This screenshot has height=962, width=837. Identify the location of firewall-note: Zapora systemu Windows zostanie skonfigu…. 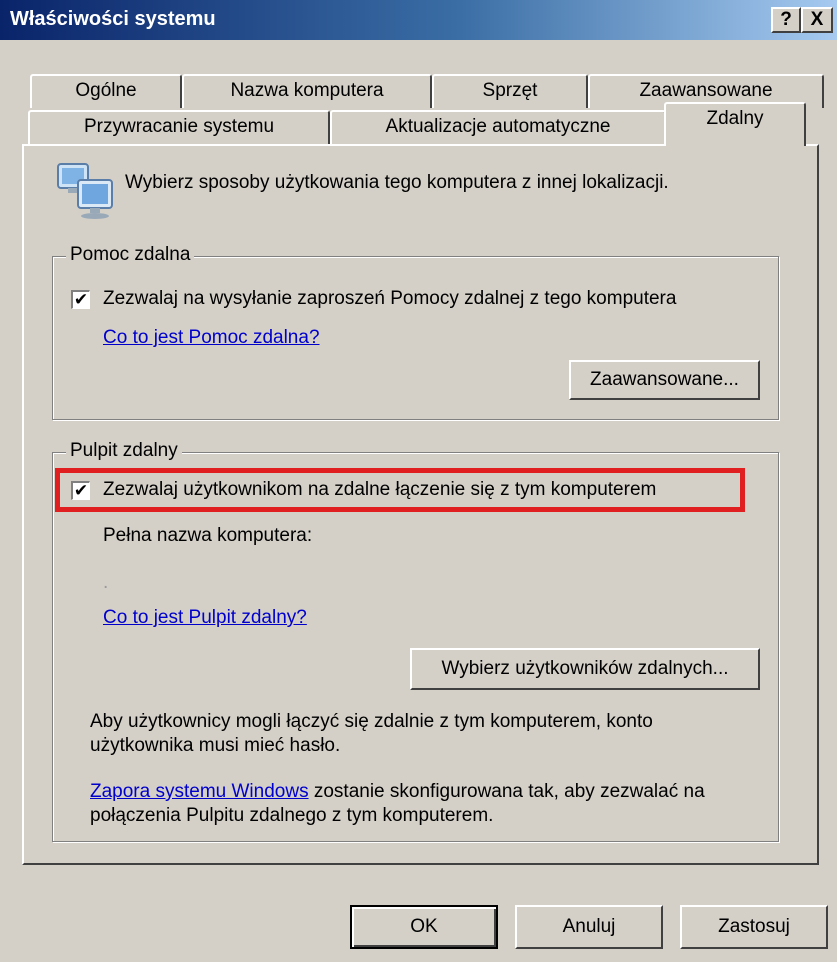
(425, 804).